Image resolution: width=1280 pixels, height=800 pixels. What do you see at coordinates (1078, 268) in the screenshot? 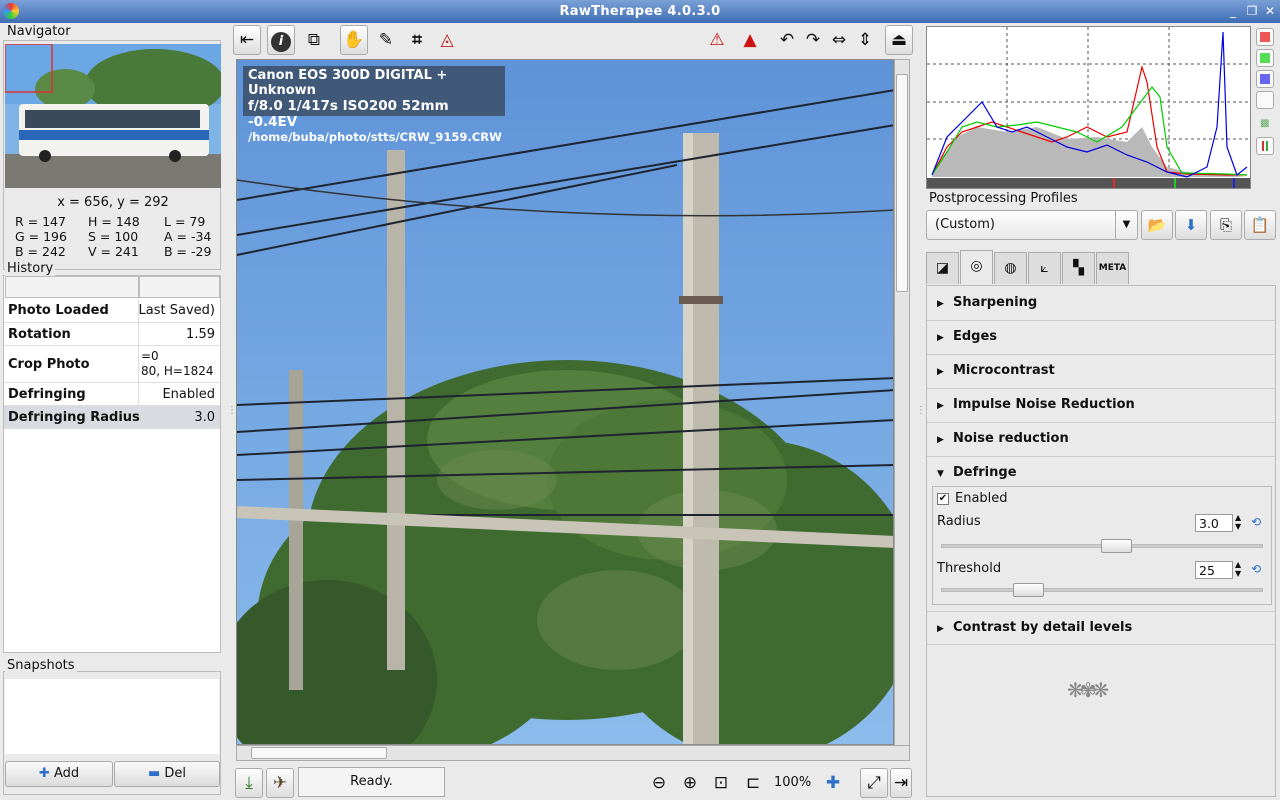
I see `tab-raw: ▚` at bounding box center [1078, 268].